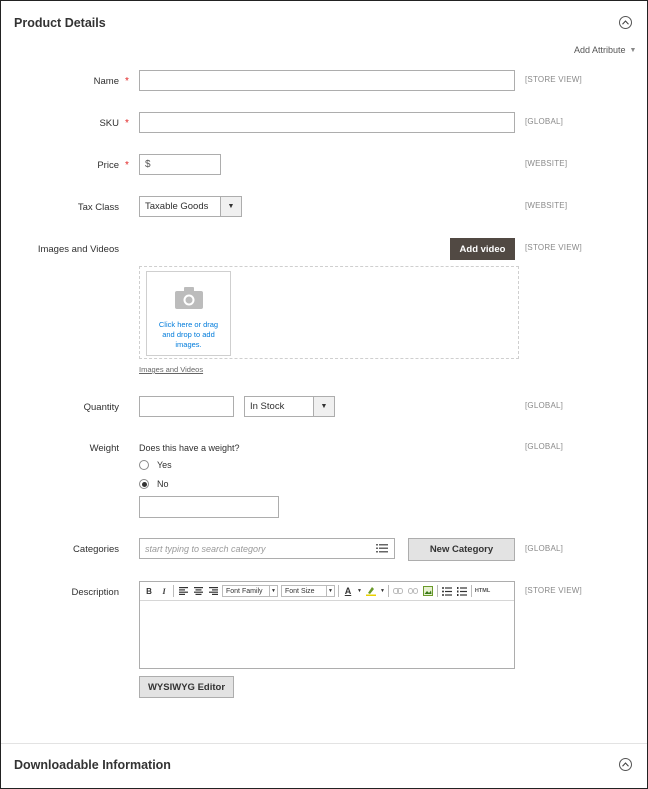 Image resolution: width=648 pixels, height=789 pixels. What do you see at coordinates (109, 123) in the screenshot?
I see `sku-label-text: SKU` at bounding box center [109, 123].